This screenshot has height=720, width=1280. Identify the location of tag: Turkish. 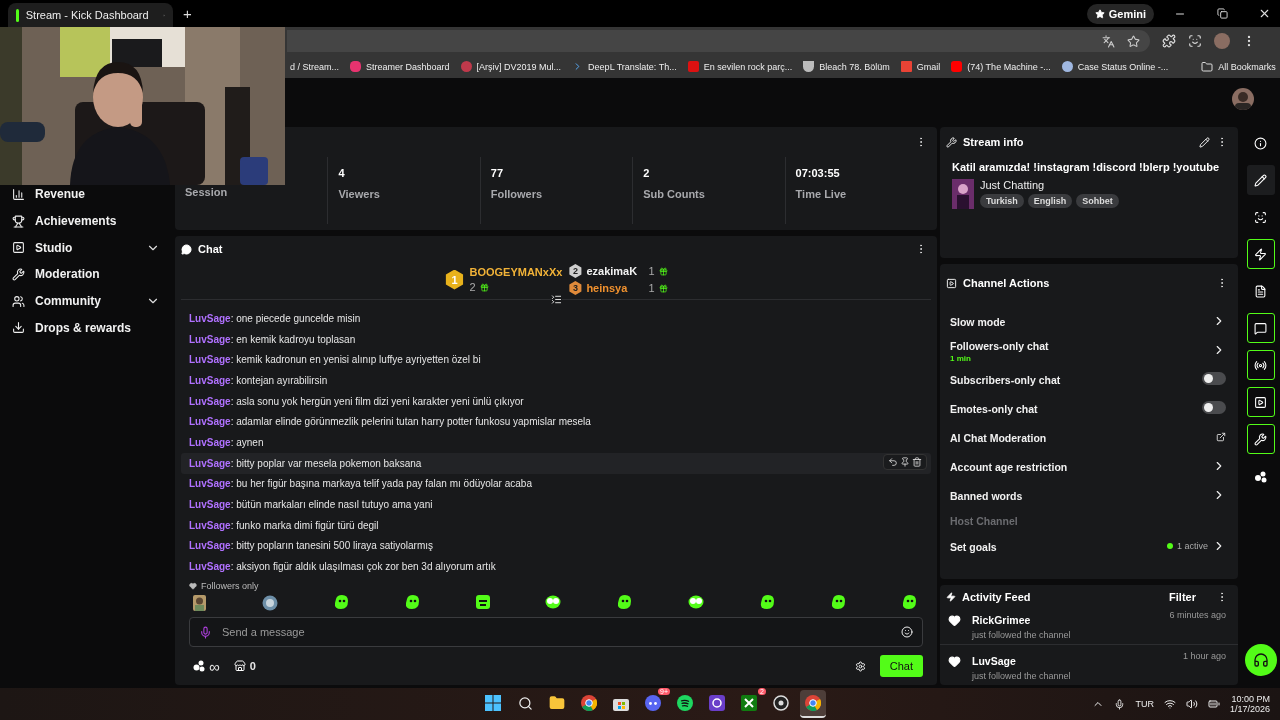
(1002, 201).